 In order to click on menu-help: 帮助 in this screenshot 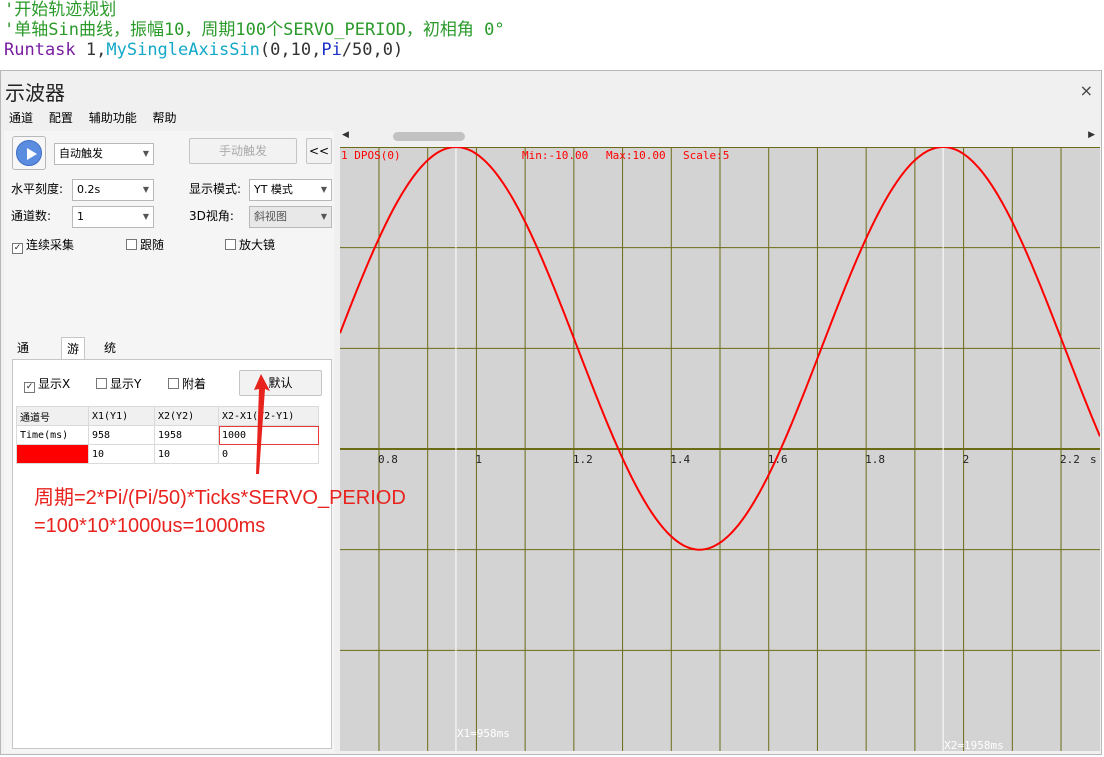, I will do `click(165, 118)`.